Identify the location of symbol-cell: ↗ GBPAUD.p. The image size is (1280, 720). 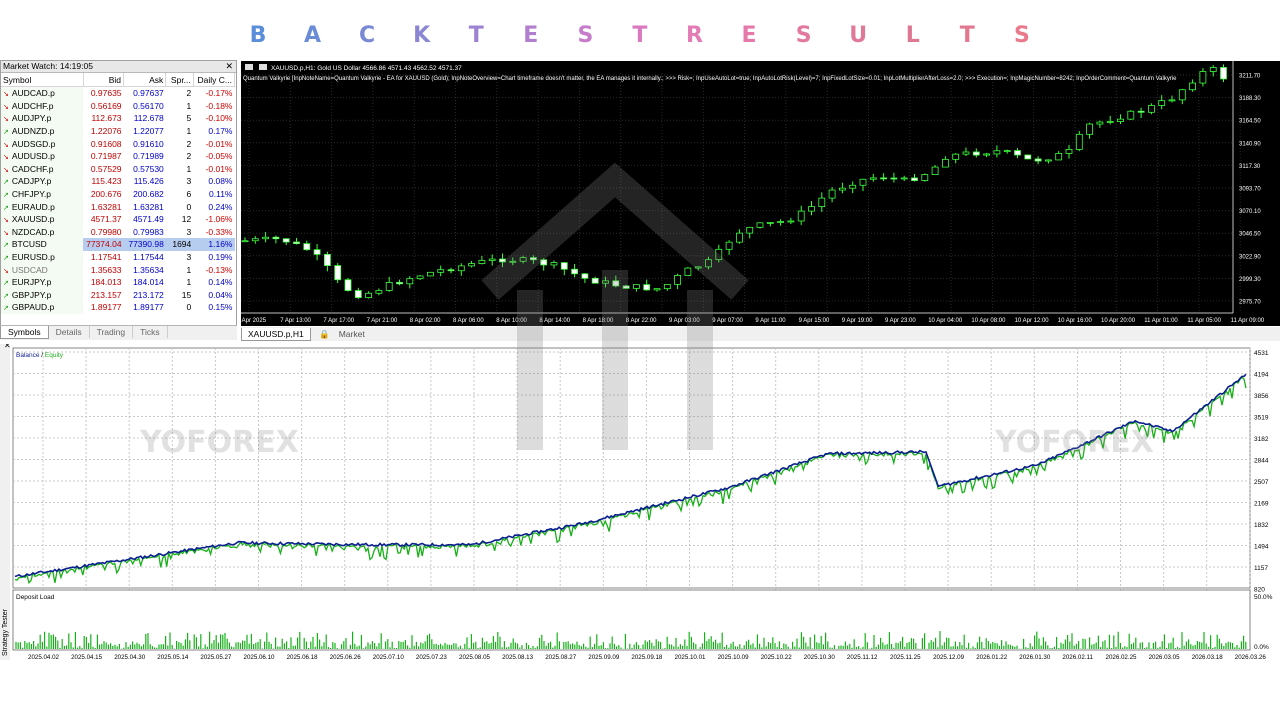
(42, 307).